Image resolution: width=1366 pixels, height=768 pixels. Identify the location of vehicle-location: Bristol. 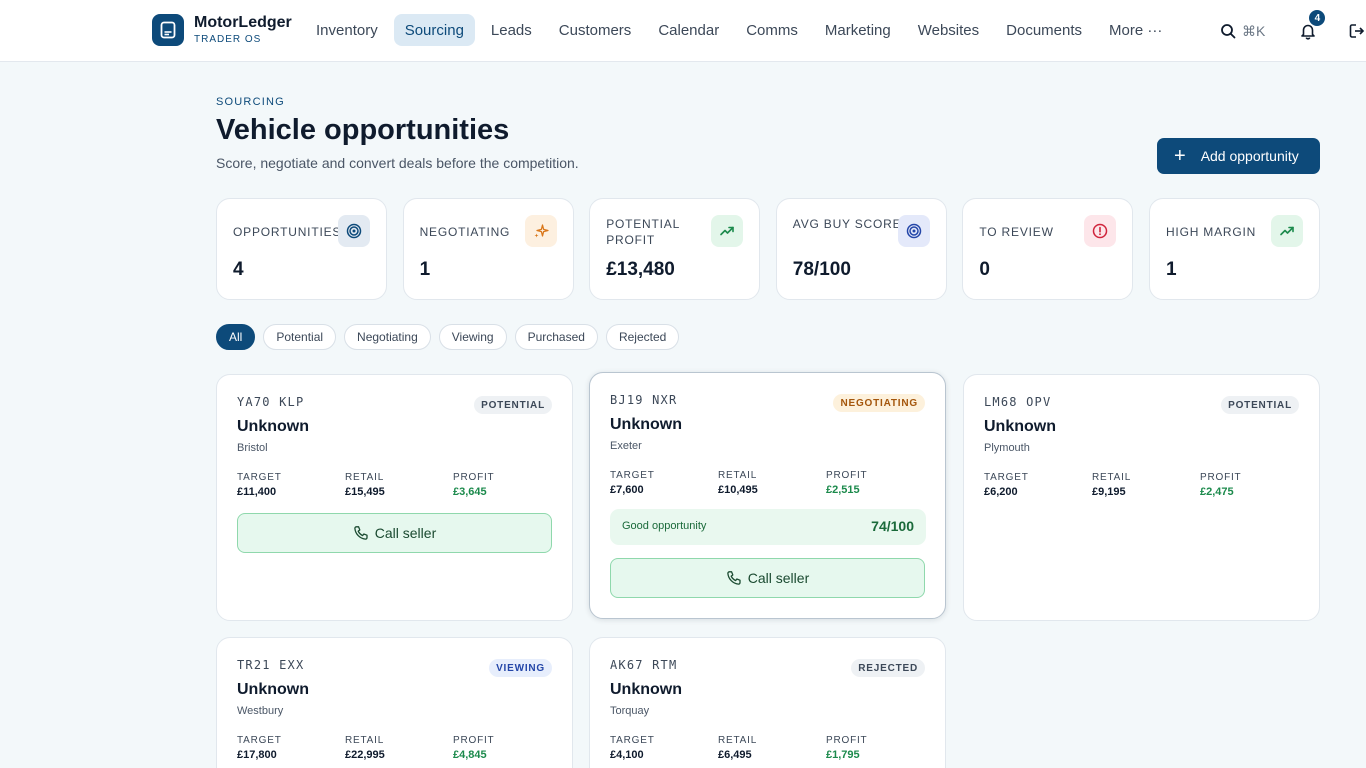
(252, 448).